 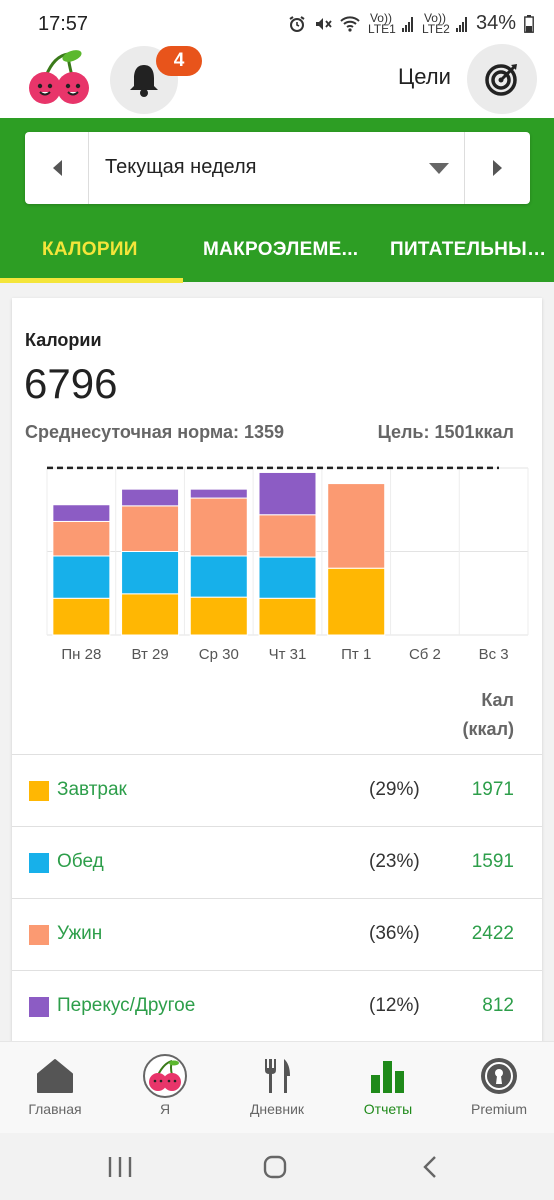 What do you see at coordinates (149, 654) in the screenshot?
I see `chart-x-tick: Вт 29` at bounding box center [149, 654].